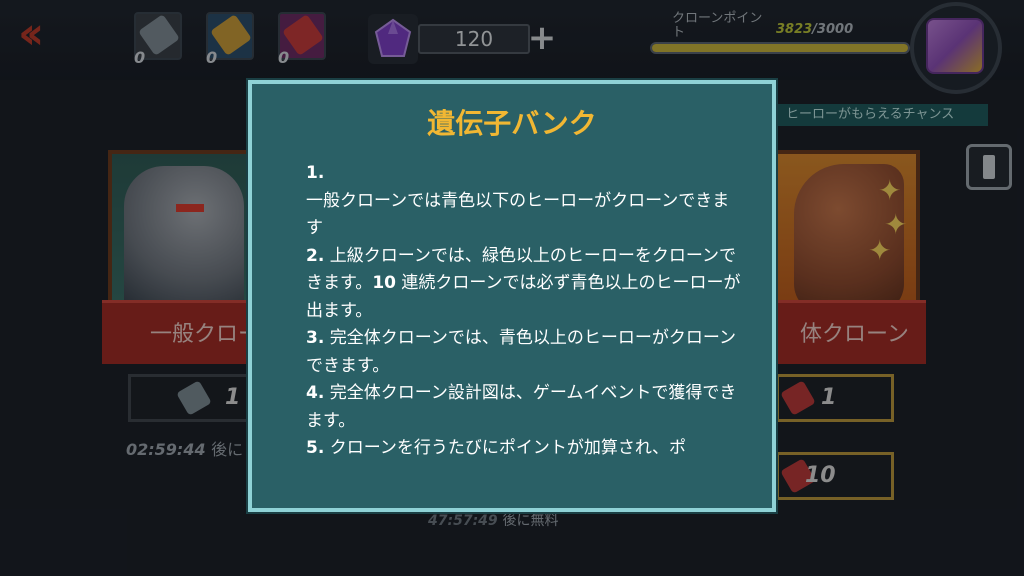 The height and width of the screenshot is (576, 1024). I want to click on item-text: 完全体クローン設計図は、ゲームイベントで獲得できます。, so click(521, 407).